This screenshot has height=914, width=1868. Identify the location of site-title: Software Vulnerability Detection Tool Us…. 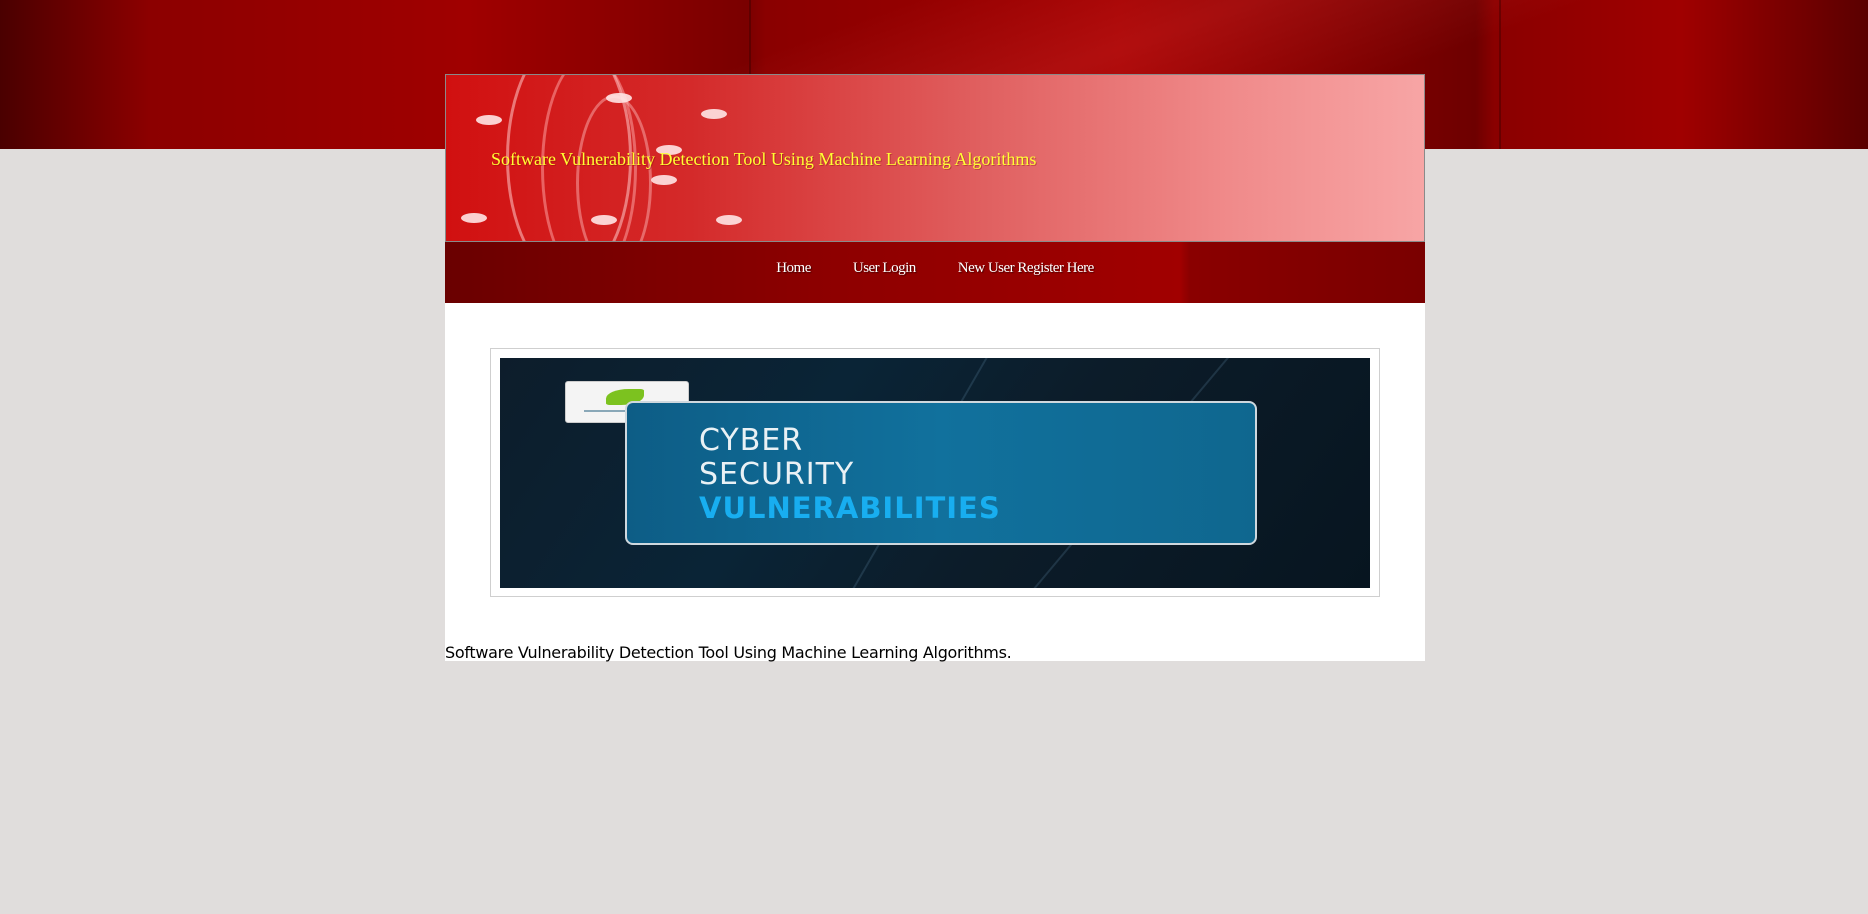
(764, 159).